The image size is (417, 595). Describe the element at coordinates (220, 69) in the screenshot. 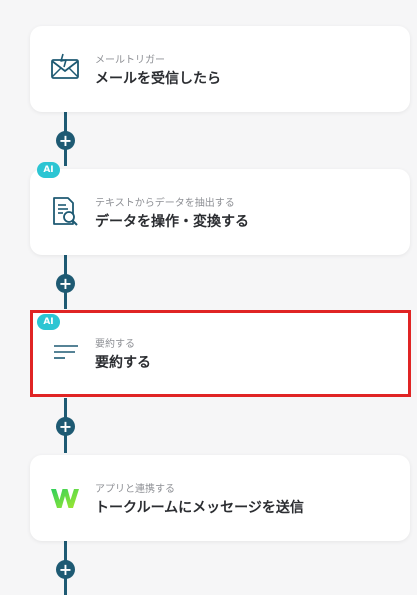

I see `flow-step-card-mail-trigger: メールトリガー メールを受信したら` at that location.